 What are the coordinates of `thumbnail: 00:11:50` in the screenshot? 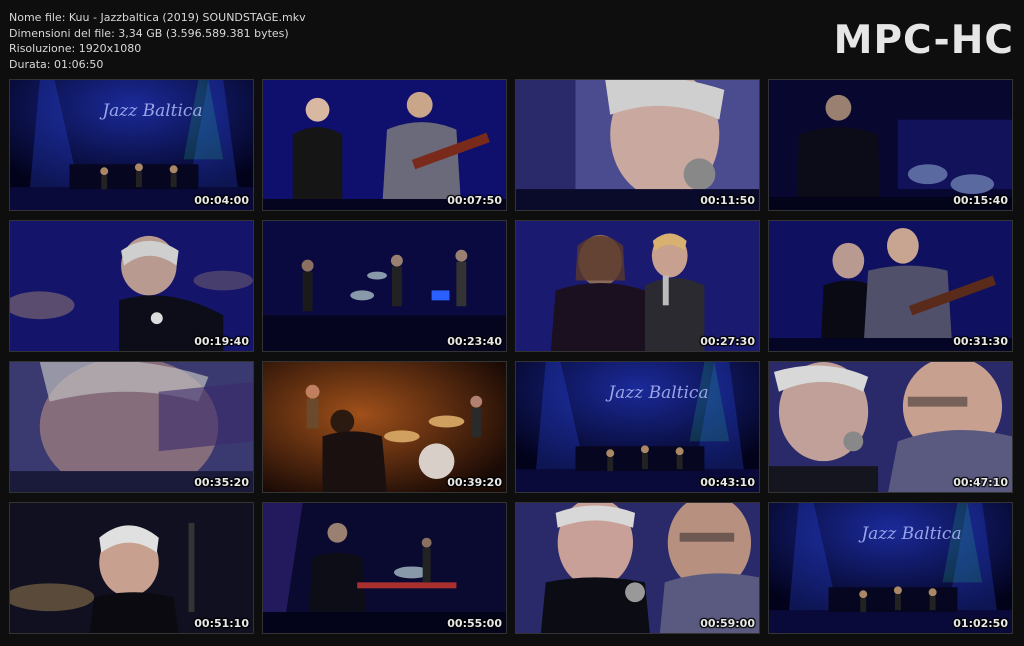 It's located at (637, 145).